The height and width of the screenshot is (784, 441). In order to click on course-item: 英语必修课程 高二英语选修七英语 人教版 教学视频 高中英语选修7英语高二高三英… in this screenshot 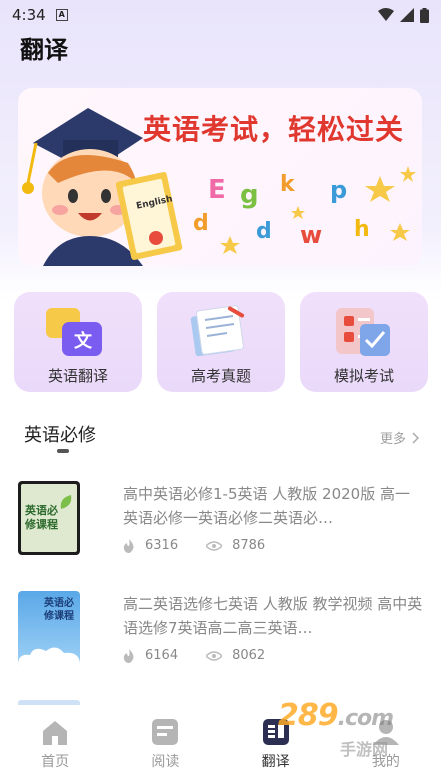, I will do `click(220, 631)`.